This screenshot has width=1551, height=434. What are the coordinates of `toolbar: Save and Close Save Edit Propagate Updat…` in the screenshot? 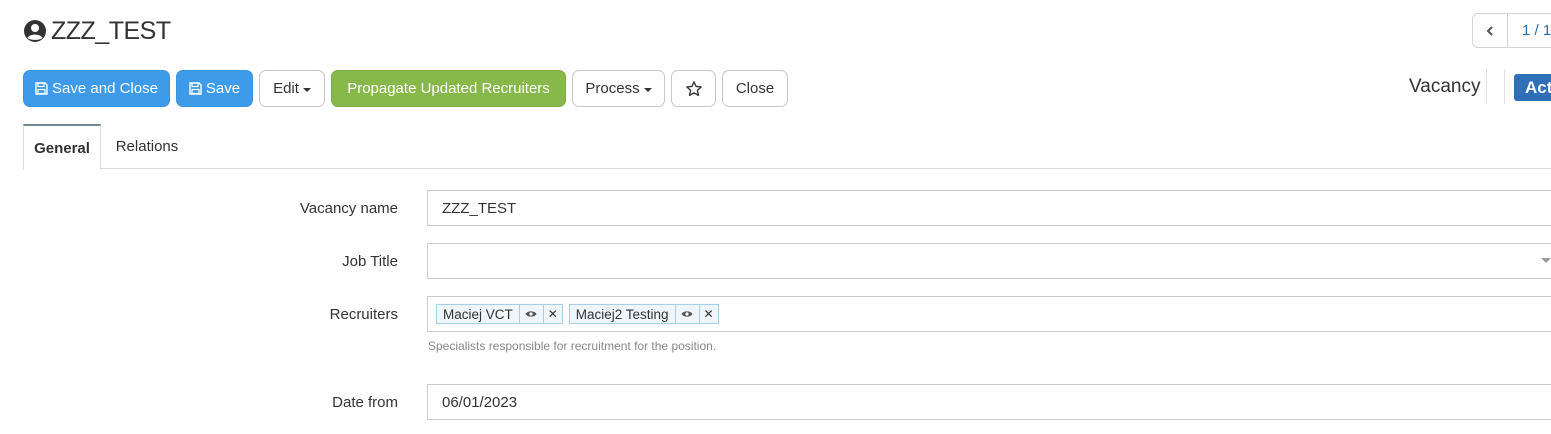 It's located at (408, 88).